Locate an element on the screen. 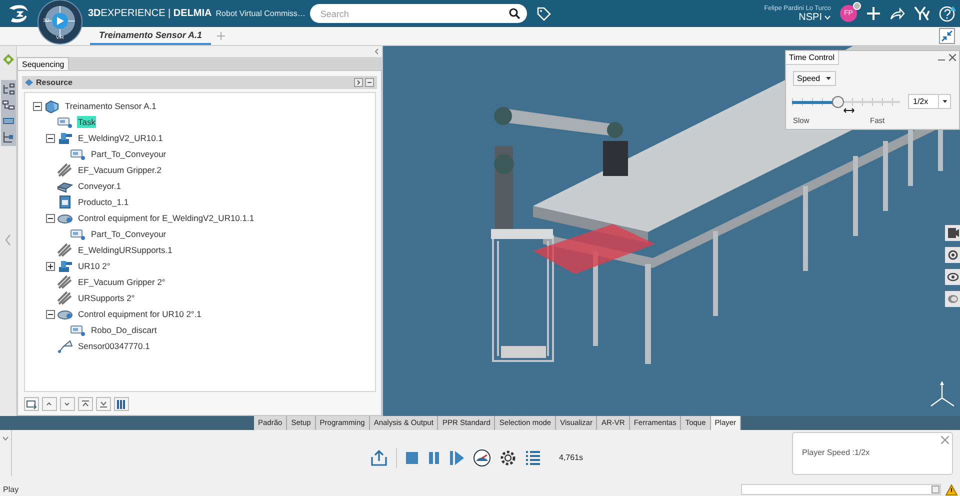  camera-icon is located at coordinates (952, 255).